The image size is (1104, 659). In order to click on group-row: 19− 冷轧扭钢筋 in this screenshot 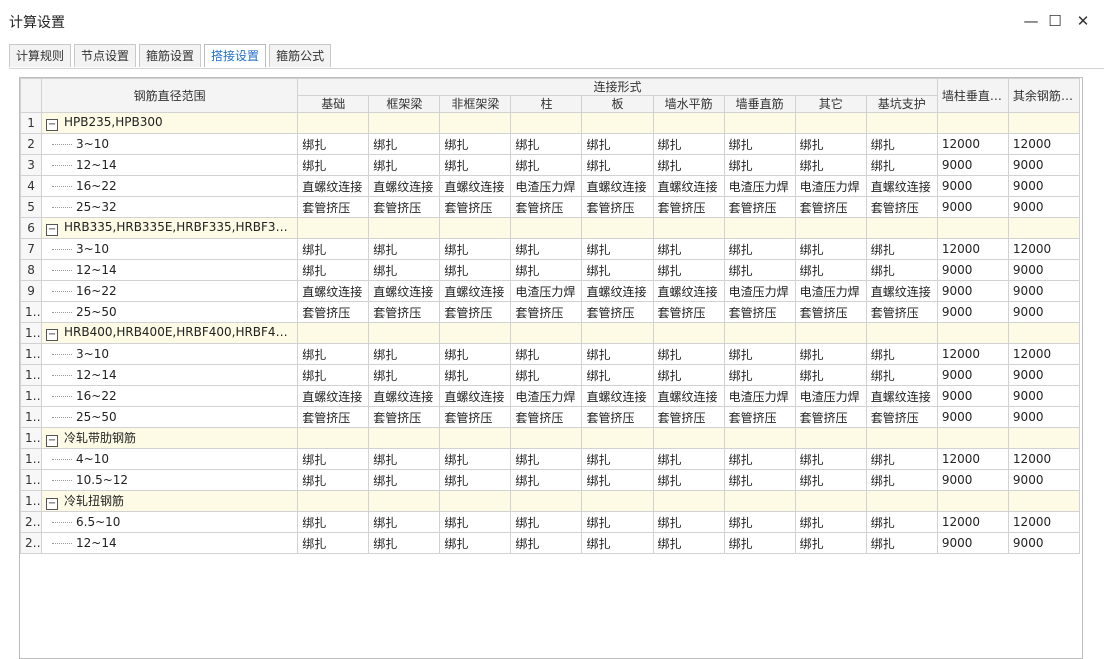, I will do `click(550, 501)`.